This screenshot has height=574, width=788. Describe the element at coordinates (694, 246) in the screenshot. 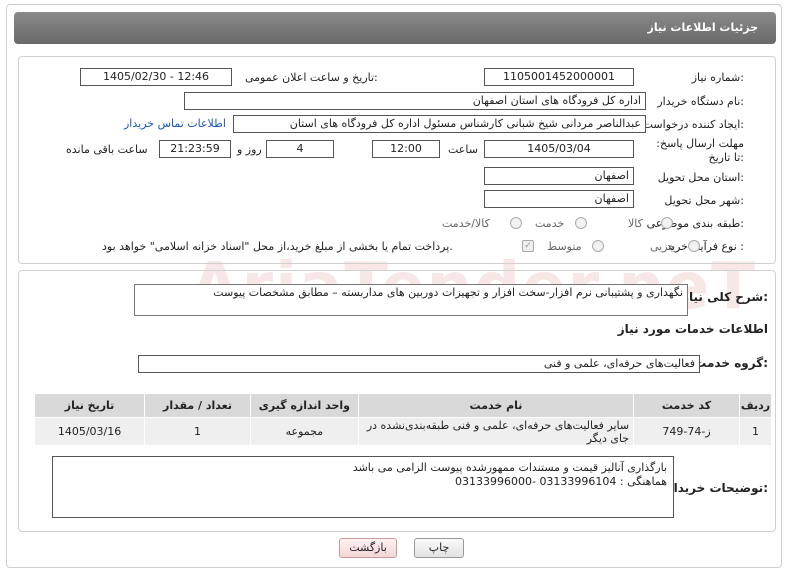

I see `purchase-radio-minor` at that location.